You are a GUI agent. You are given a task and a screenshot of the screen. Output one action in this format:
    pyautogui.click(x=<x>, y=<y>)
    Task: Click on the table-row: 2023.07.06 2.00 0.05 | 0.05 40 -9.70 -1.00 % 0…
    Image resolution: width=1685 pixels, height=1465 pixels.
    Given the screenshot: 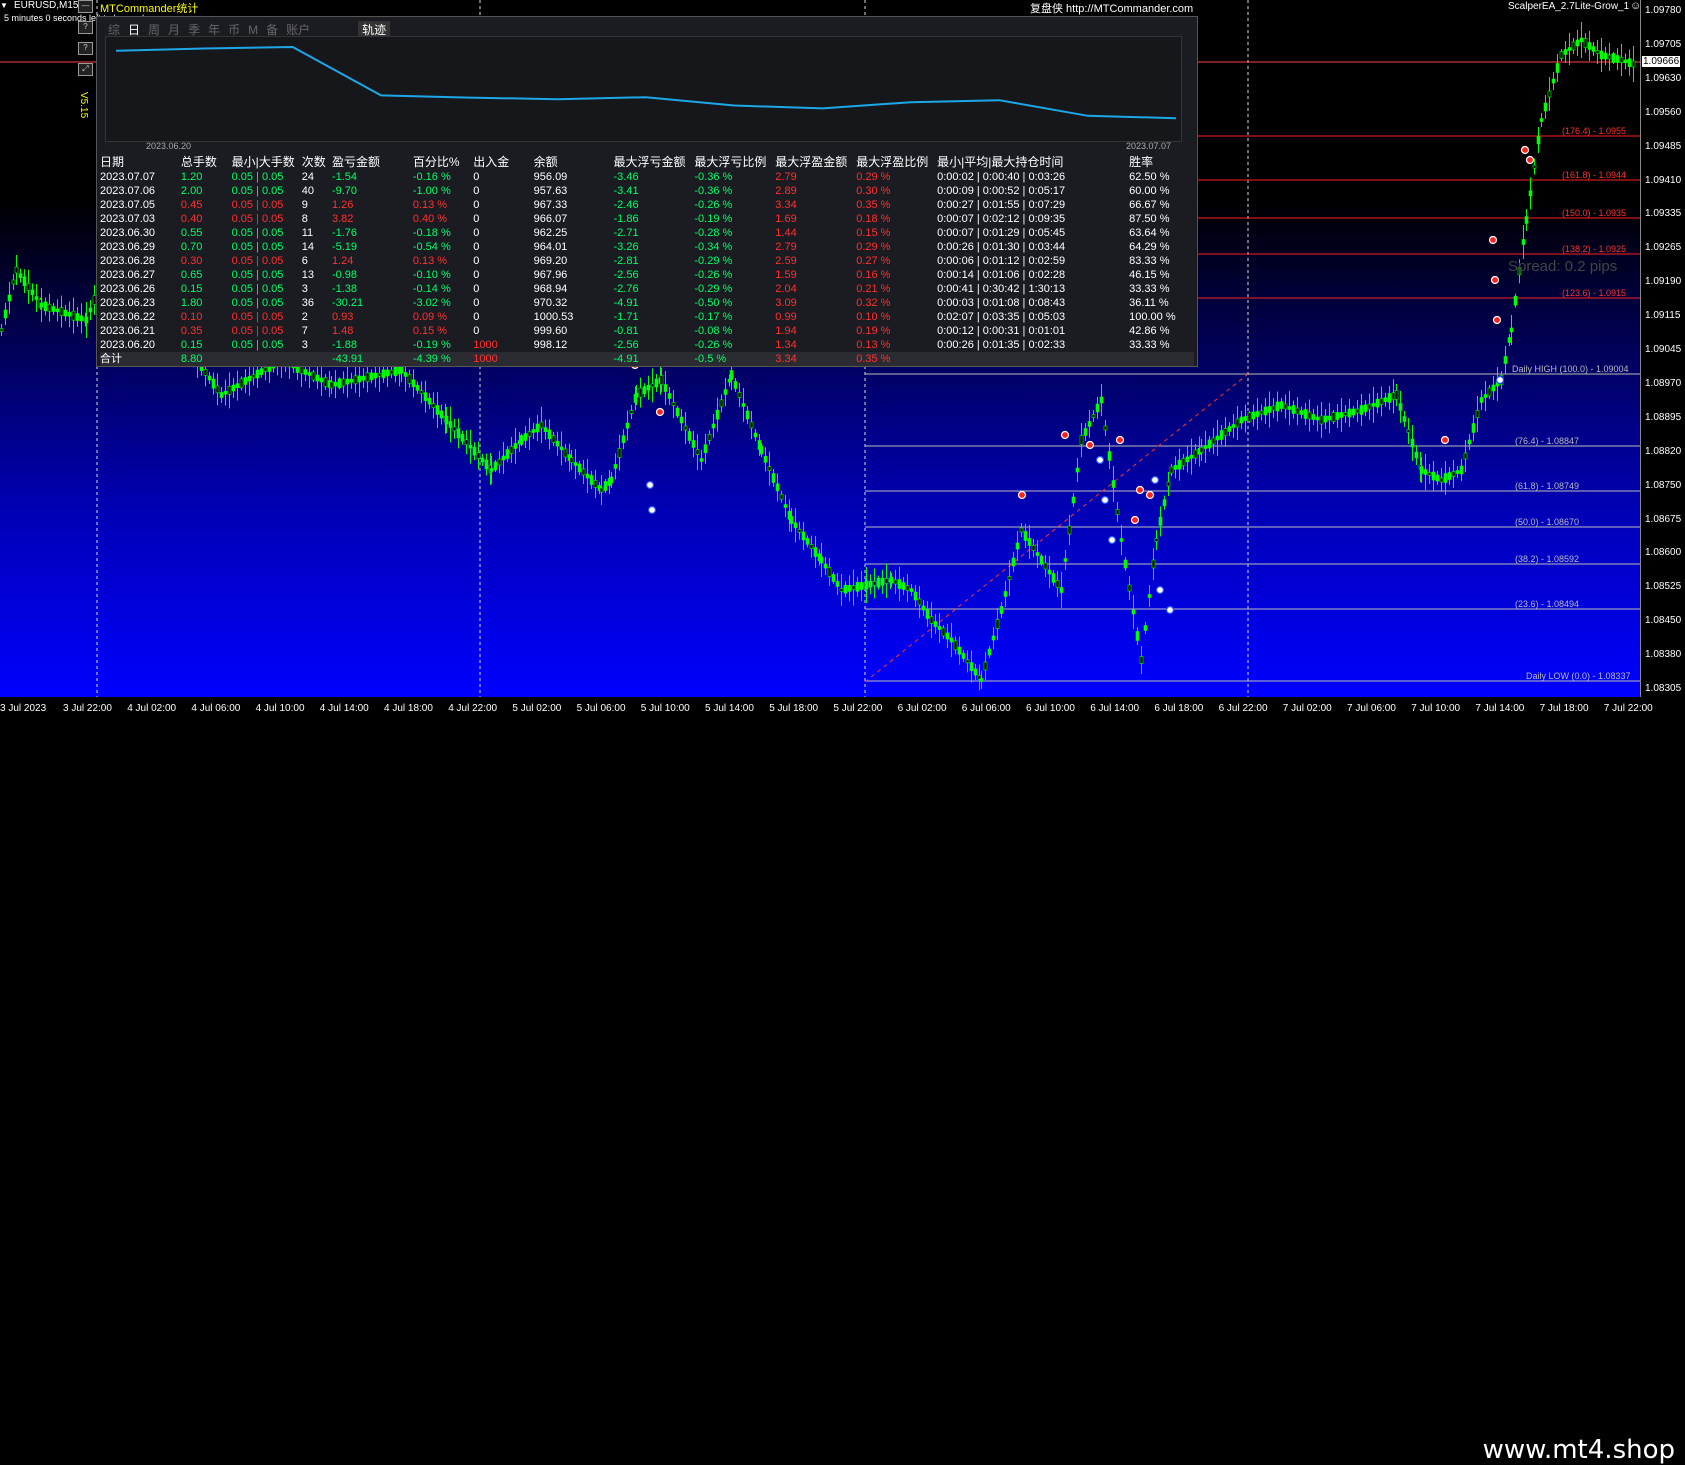 What is the action you would take?
    pyautogui.click(x=647, y=191)
    